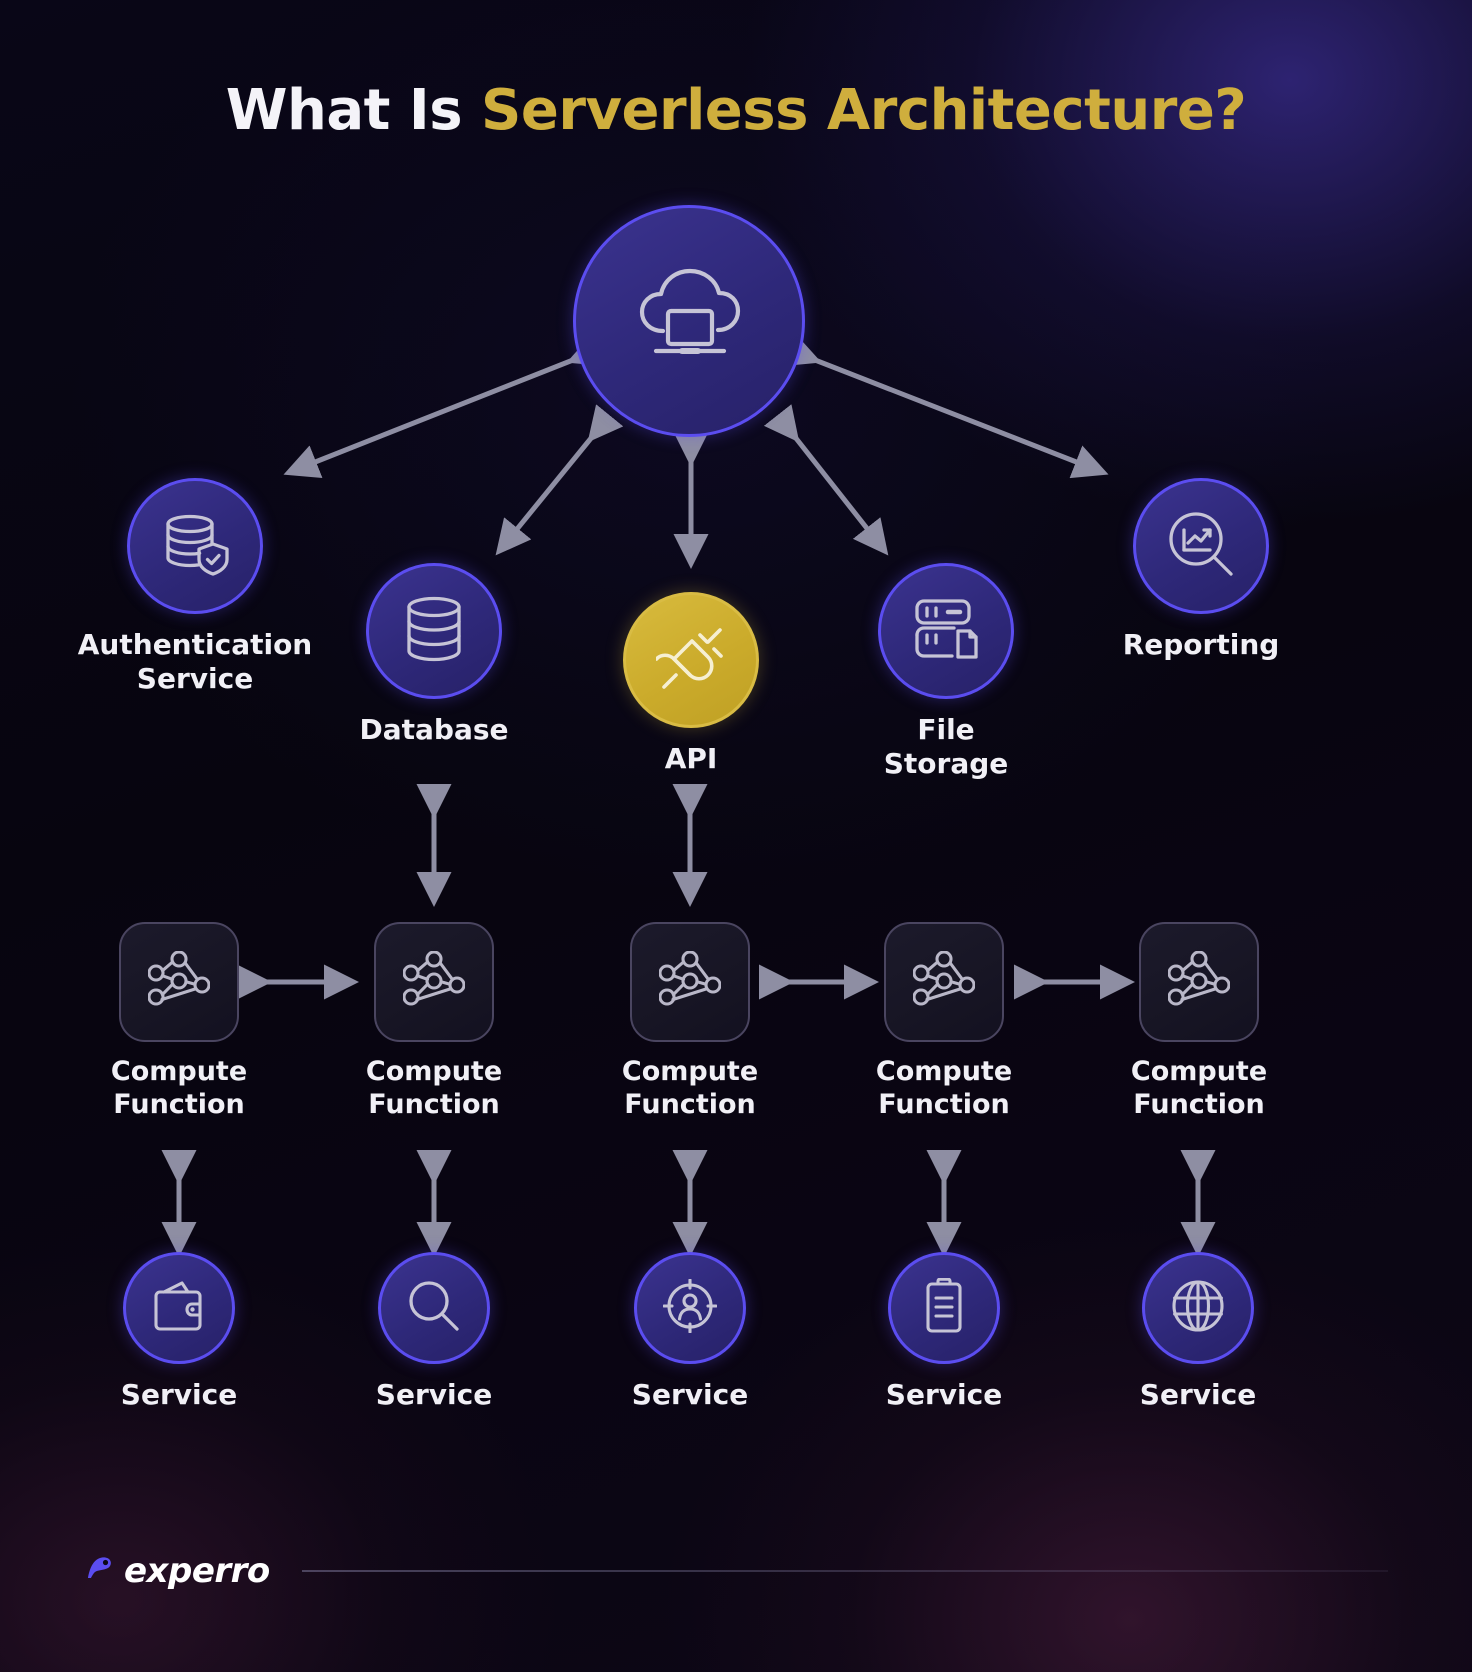 Image resolution: width=1472 pixels, height=1672 pixels. I want to click on service-2-circle, so click(434, 1308).